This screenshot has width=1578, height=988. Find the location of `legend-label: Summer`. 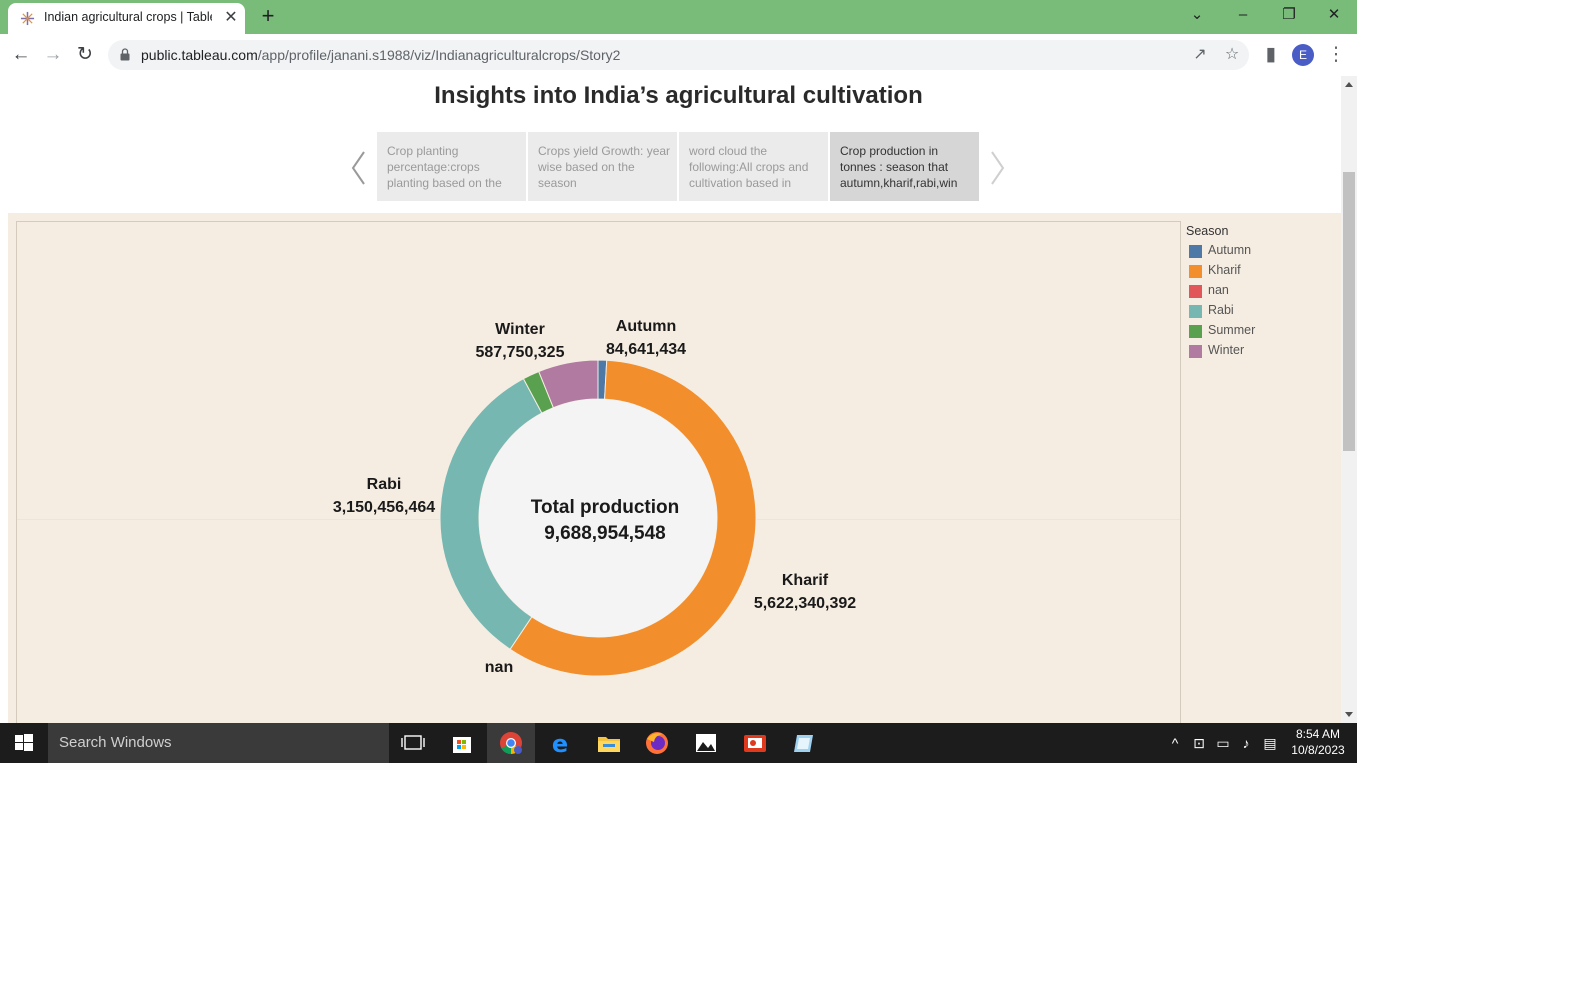

legend-label: Summer is located at coordinates (1232, 330).